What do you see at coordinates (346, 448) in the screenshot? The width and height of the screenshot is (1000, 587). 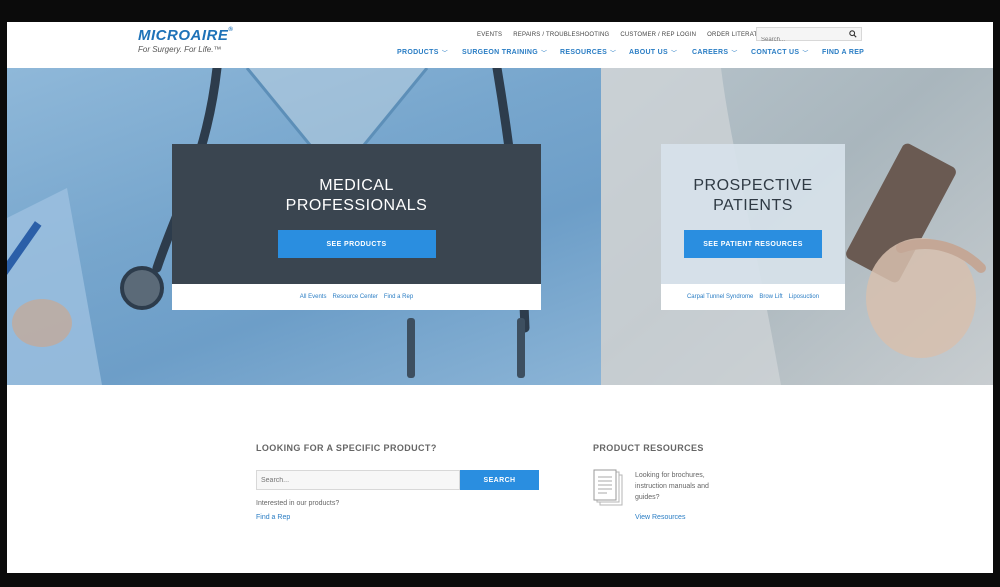 I see `product-search-heading: LOOKING FOR A SPECIFIC PRODUCT?` at bounding box center [346, 448].